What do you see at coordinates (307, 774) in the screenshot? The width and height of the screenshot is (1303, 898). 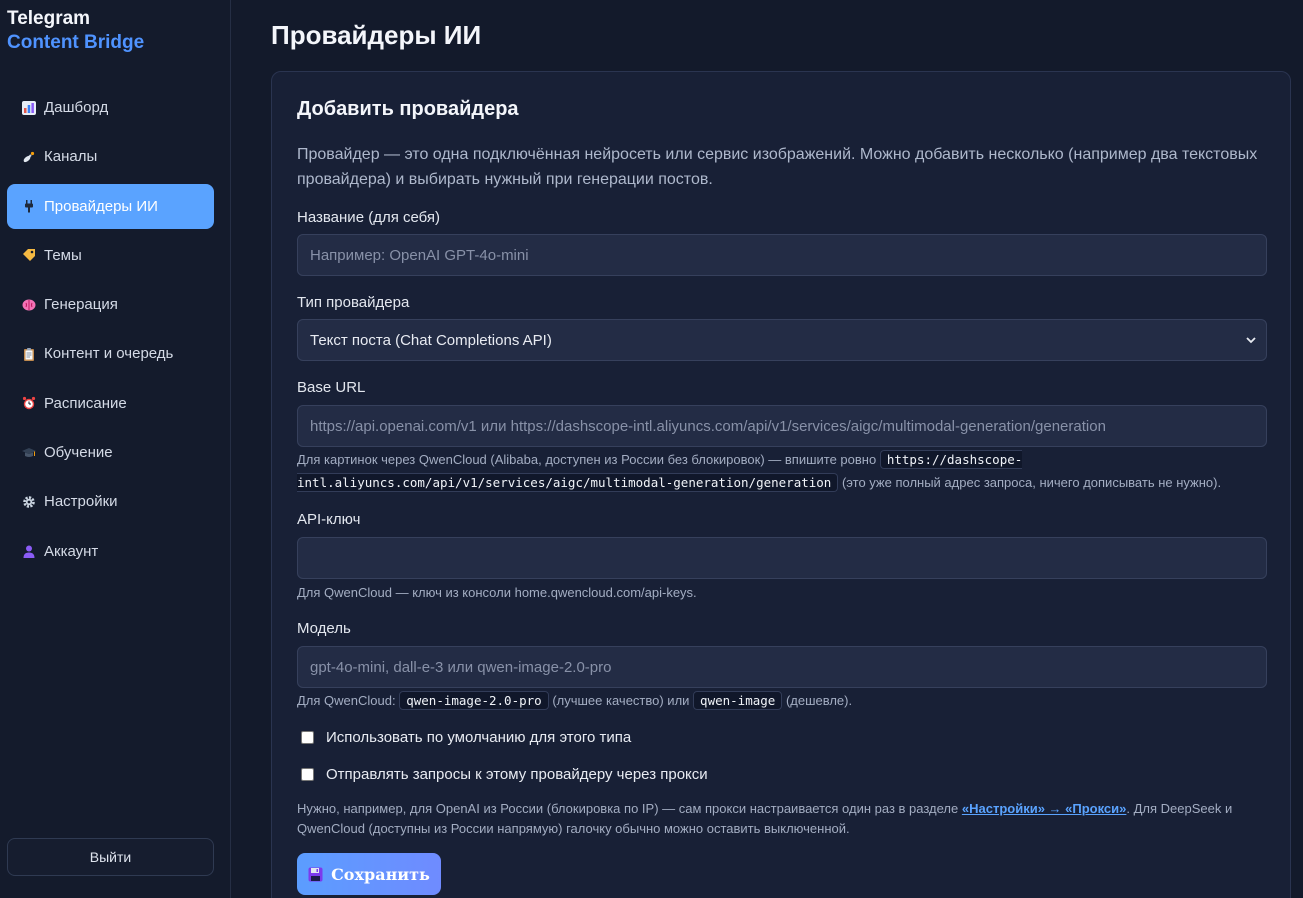 I see `proxy-checkbox` at bounding box center [307, 774].